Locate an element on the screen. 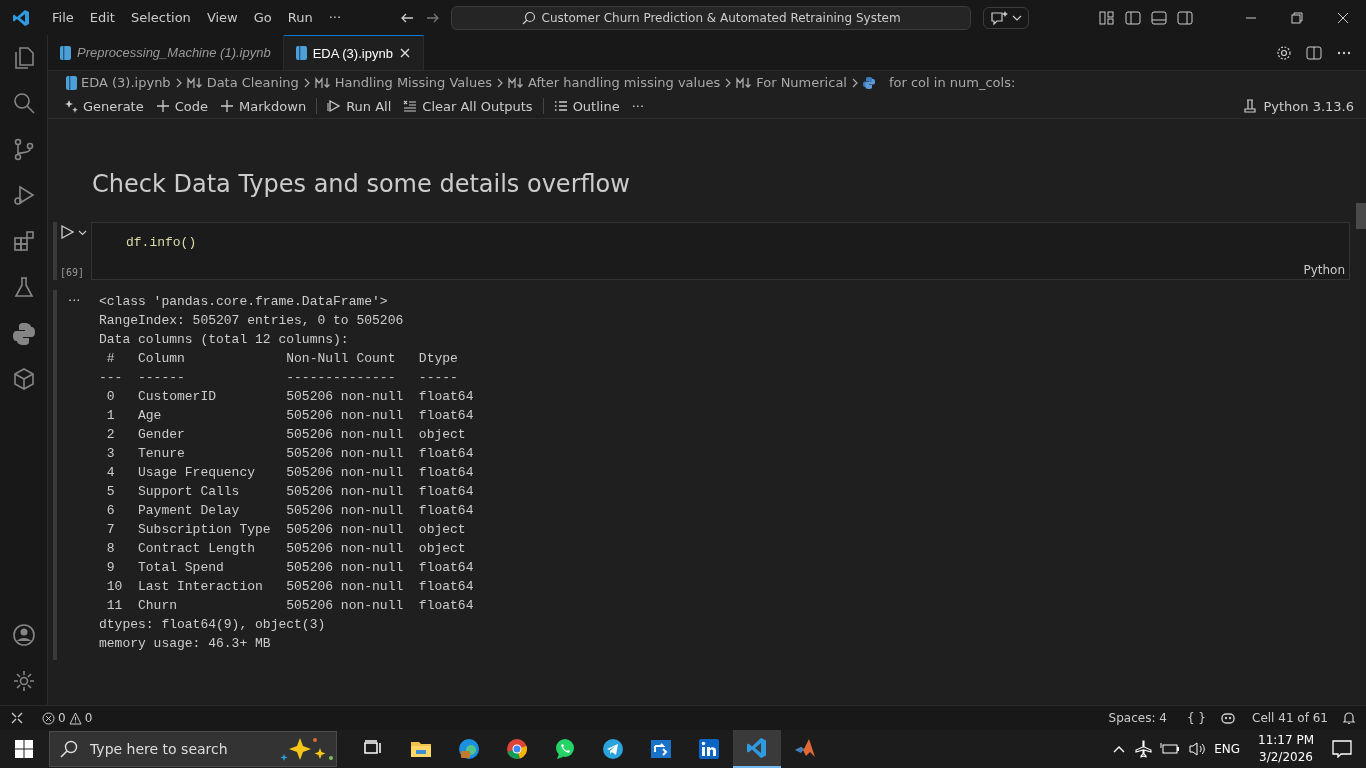 This screenshot has height=768, width=1366. toolbar-button: Run All is located at coordinates (359, 106).